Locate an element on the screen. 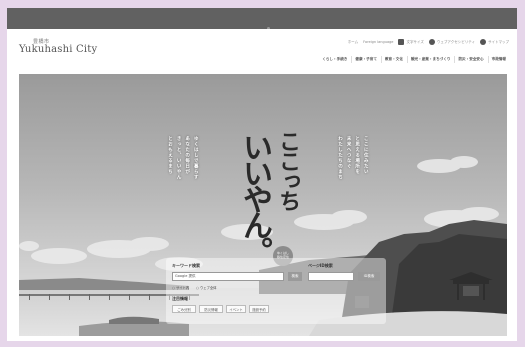 The image size is (525, 347). utility-sitemap: サイトマップ is located at coordinates (494, 42).